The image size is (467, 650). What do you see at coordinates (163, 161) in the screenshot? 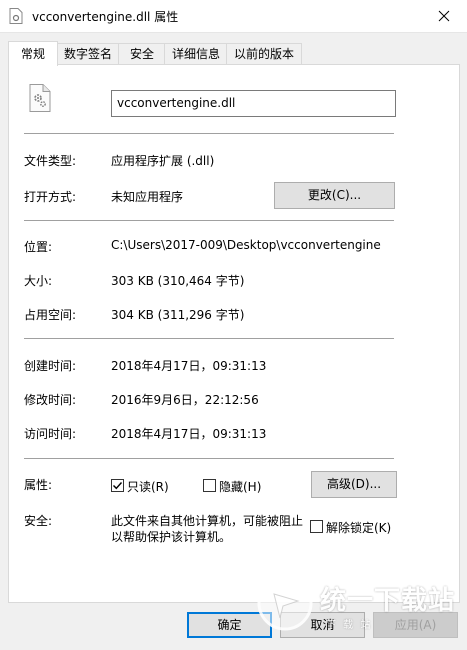
I see `file-type-value: 应用程序扩展 (.dll)` at bounding box center [163, 161].